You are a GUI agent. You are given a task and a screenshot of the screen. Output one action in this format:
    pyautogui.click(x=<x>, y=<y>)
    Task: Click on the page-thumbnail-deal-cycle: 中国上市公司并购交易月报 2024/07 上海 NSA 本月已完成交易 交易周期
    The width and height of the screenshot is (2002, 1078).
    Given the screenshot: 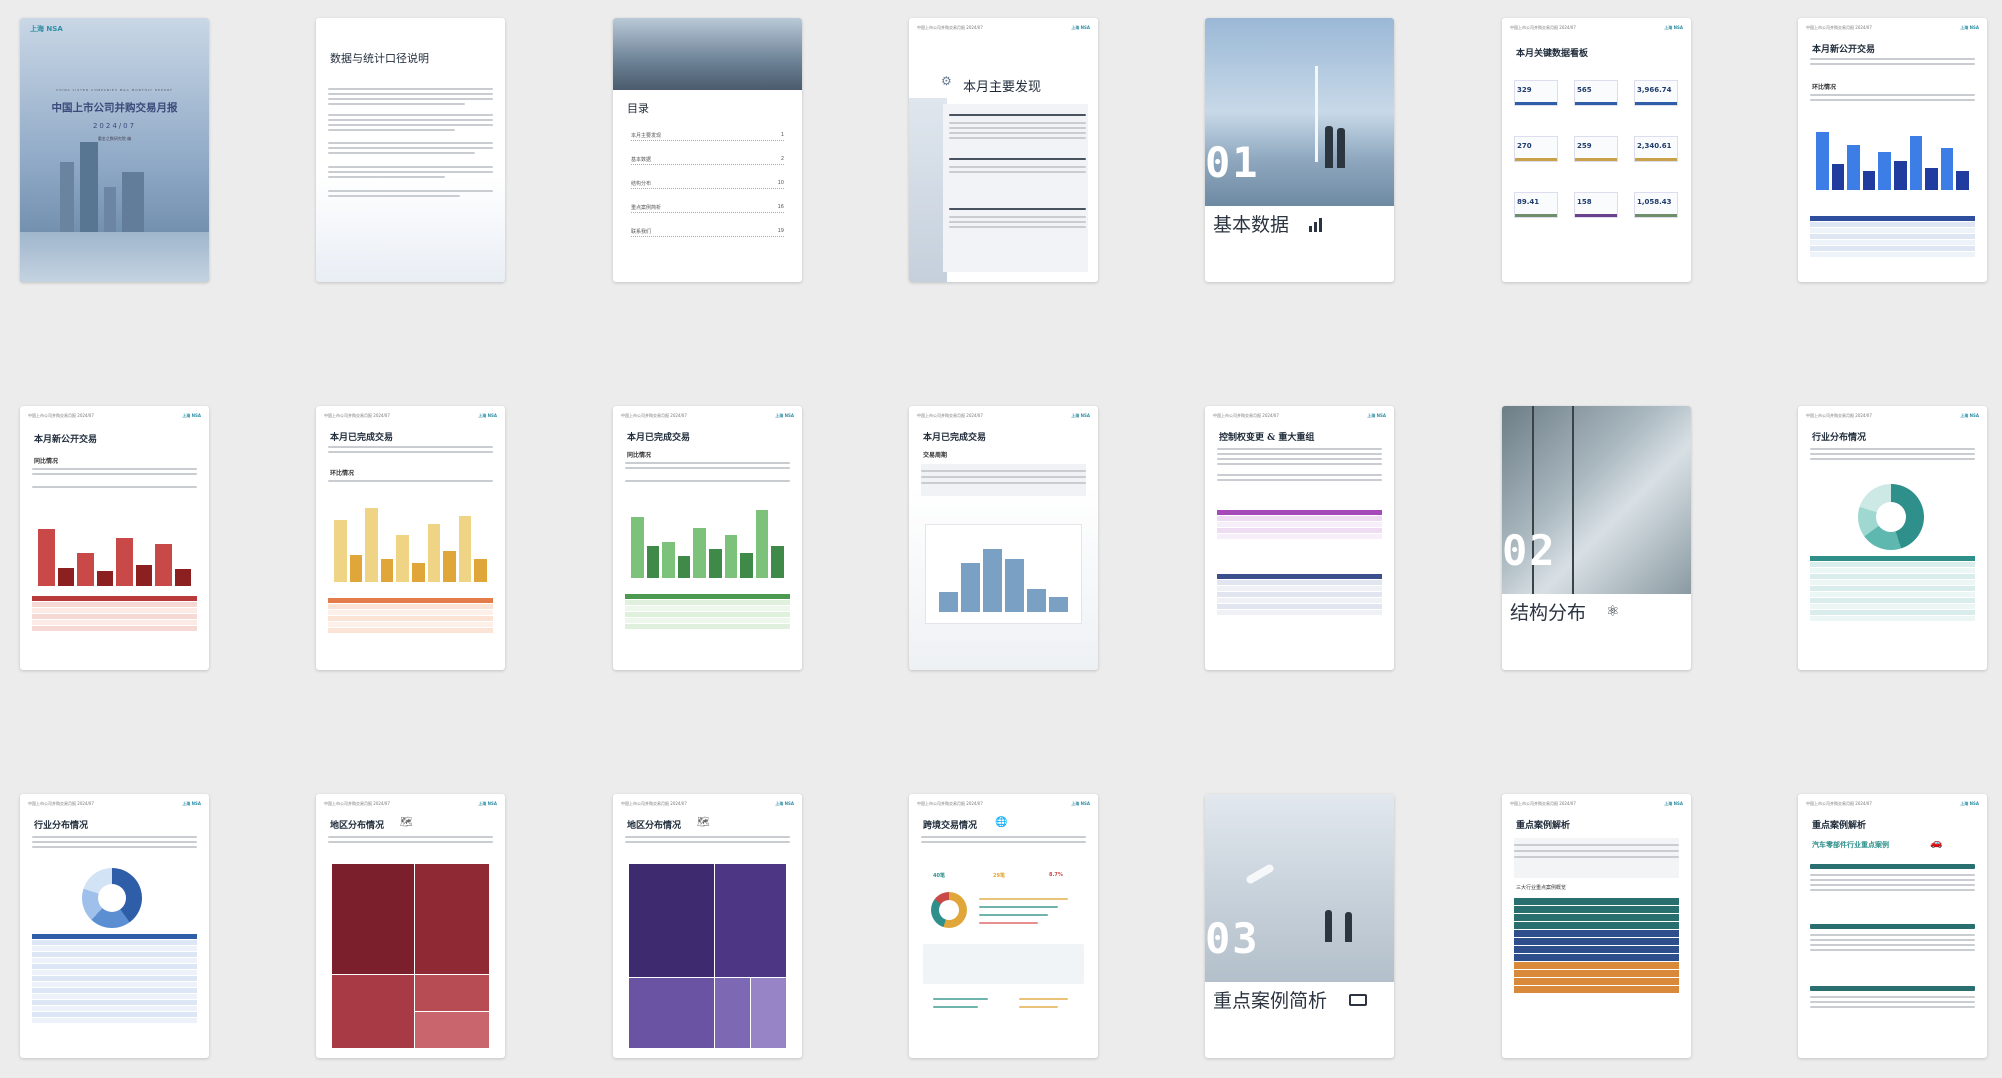 What is the action you would take?
    pyautogui.click(x=1003, y=538)
    